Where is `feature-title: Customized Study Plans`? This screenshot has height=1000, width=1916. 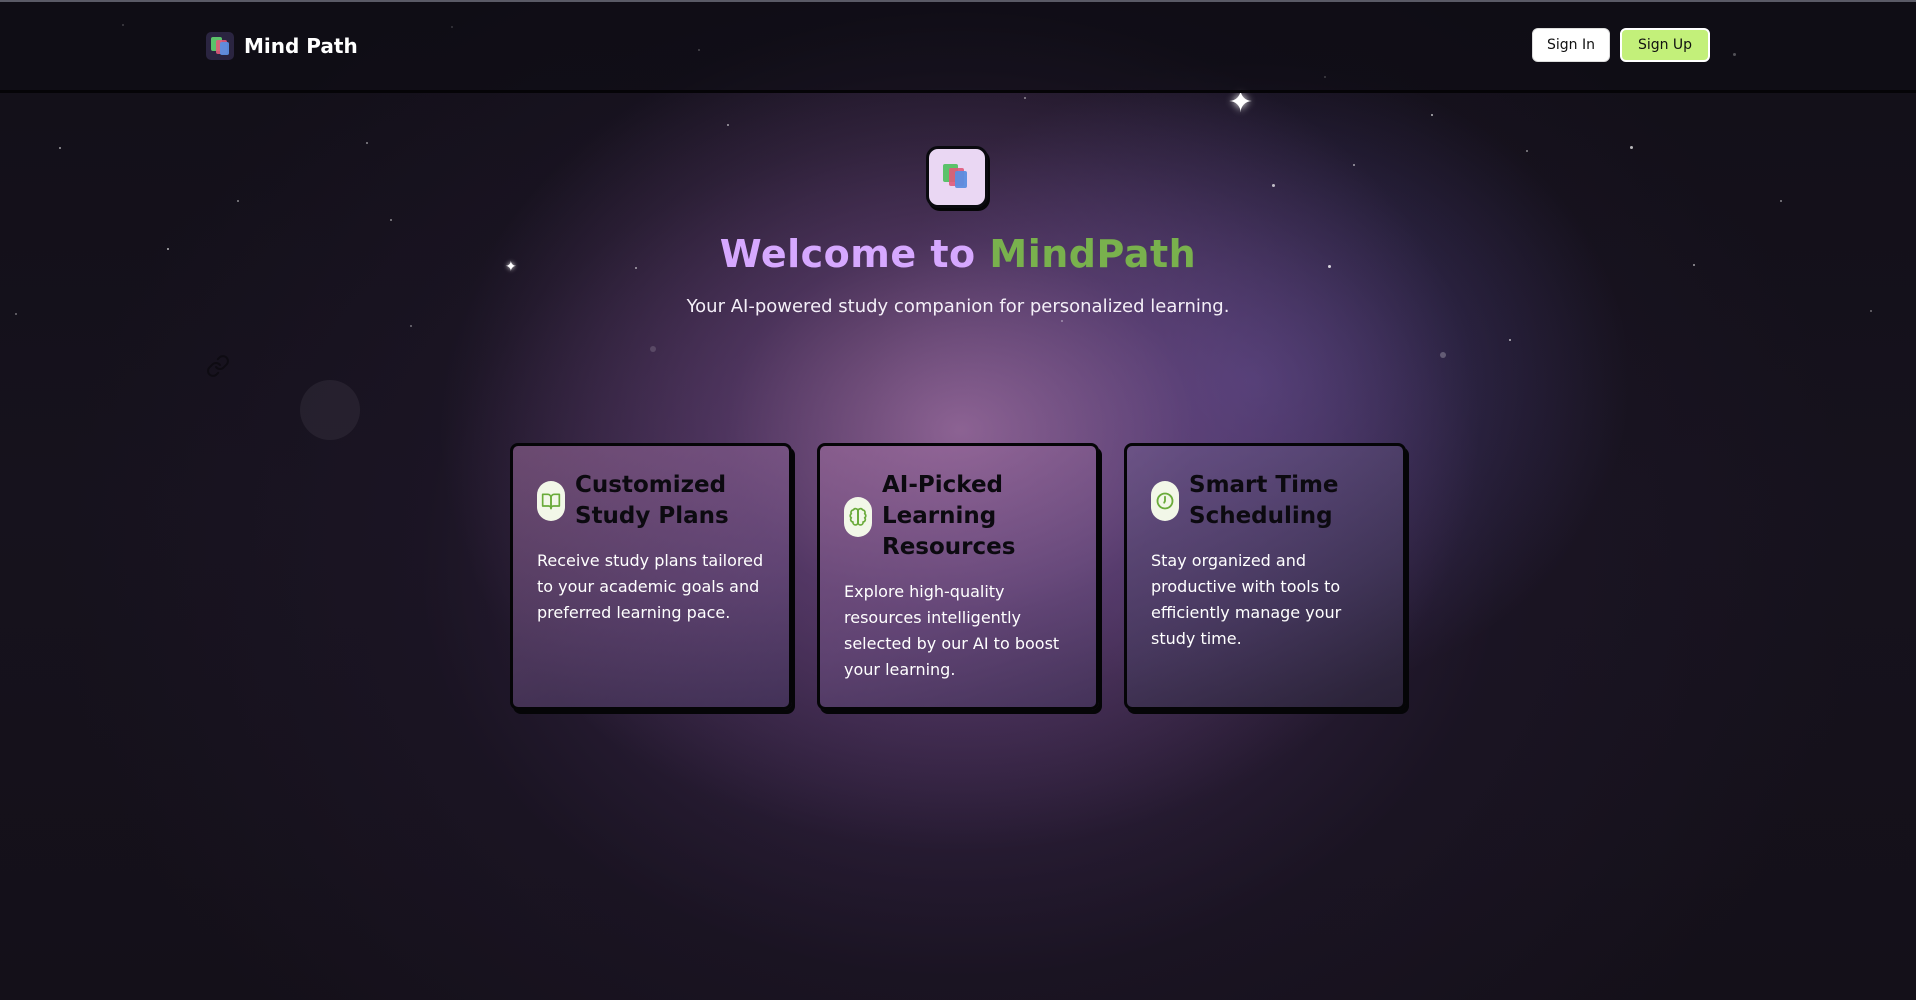 feature-title: Customized Study Plans is located at coordinates (652, 500).